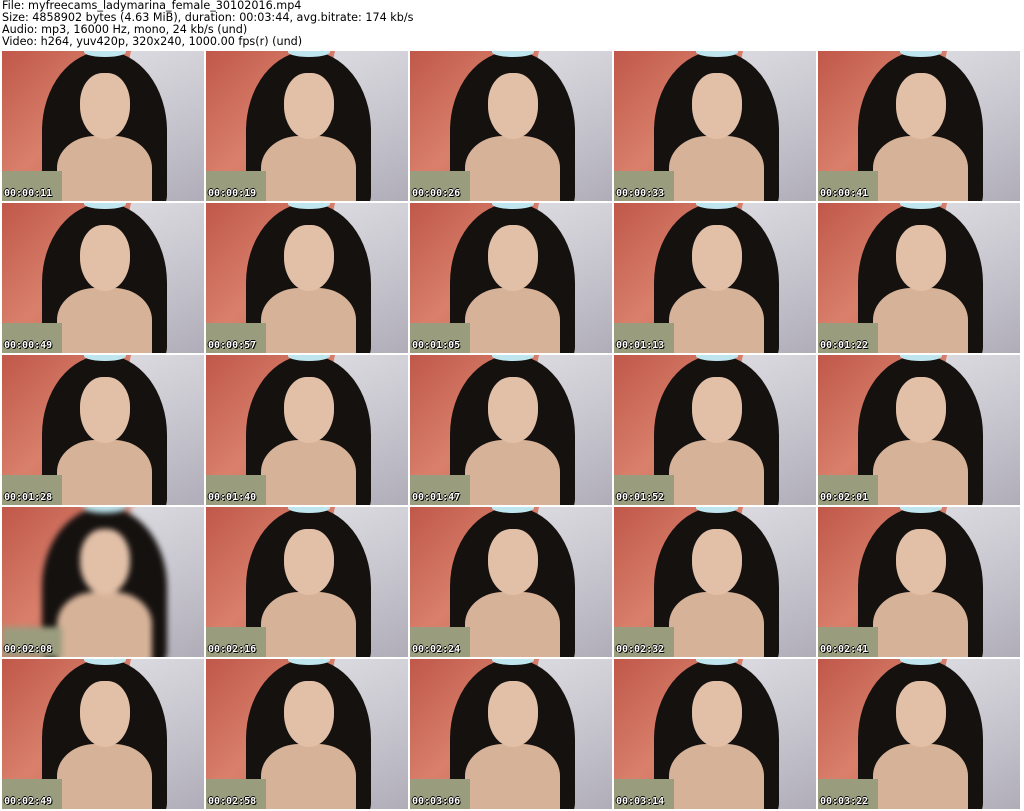 The width and height of the screenshot is (1024, 811). What do you see at coordinates (640, 193) in the screenshot?
I see `timestamp: 00:00:33` at bounding box center [640, 193].